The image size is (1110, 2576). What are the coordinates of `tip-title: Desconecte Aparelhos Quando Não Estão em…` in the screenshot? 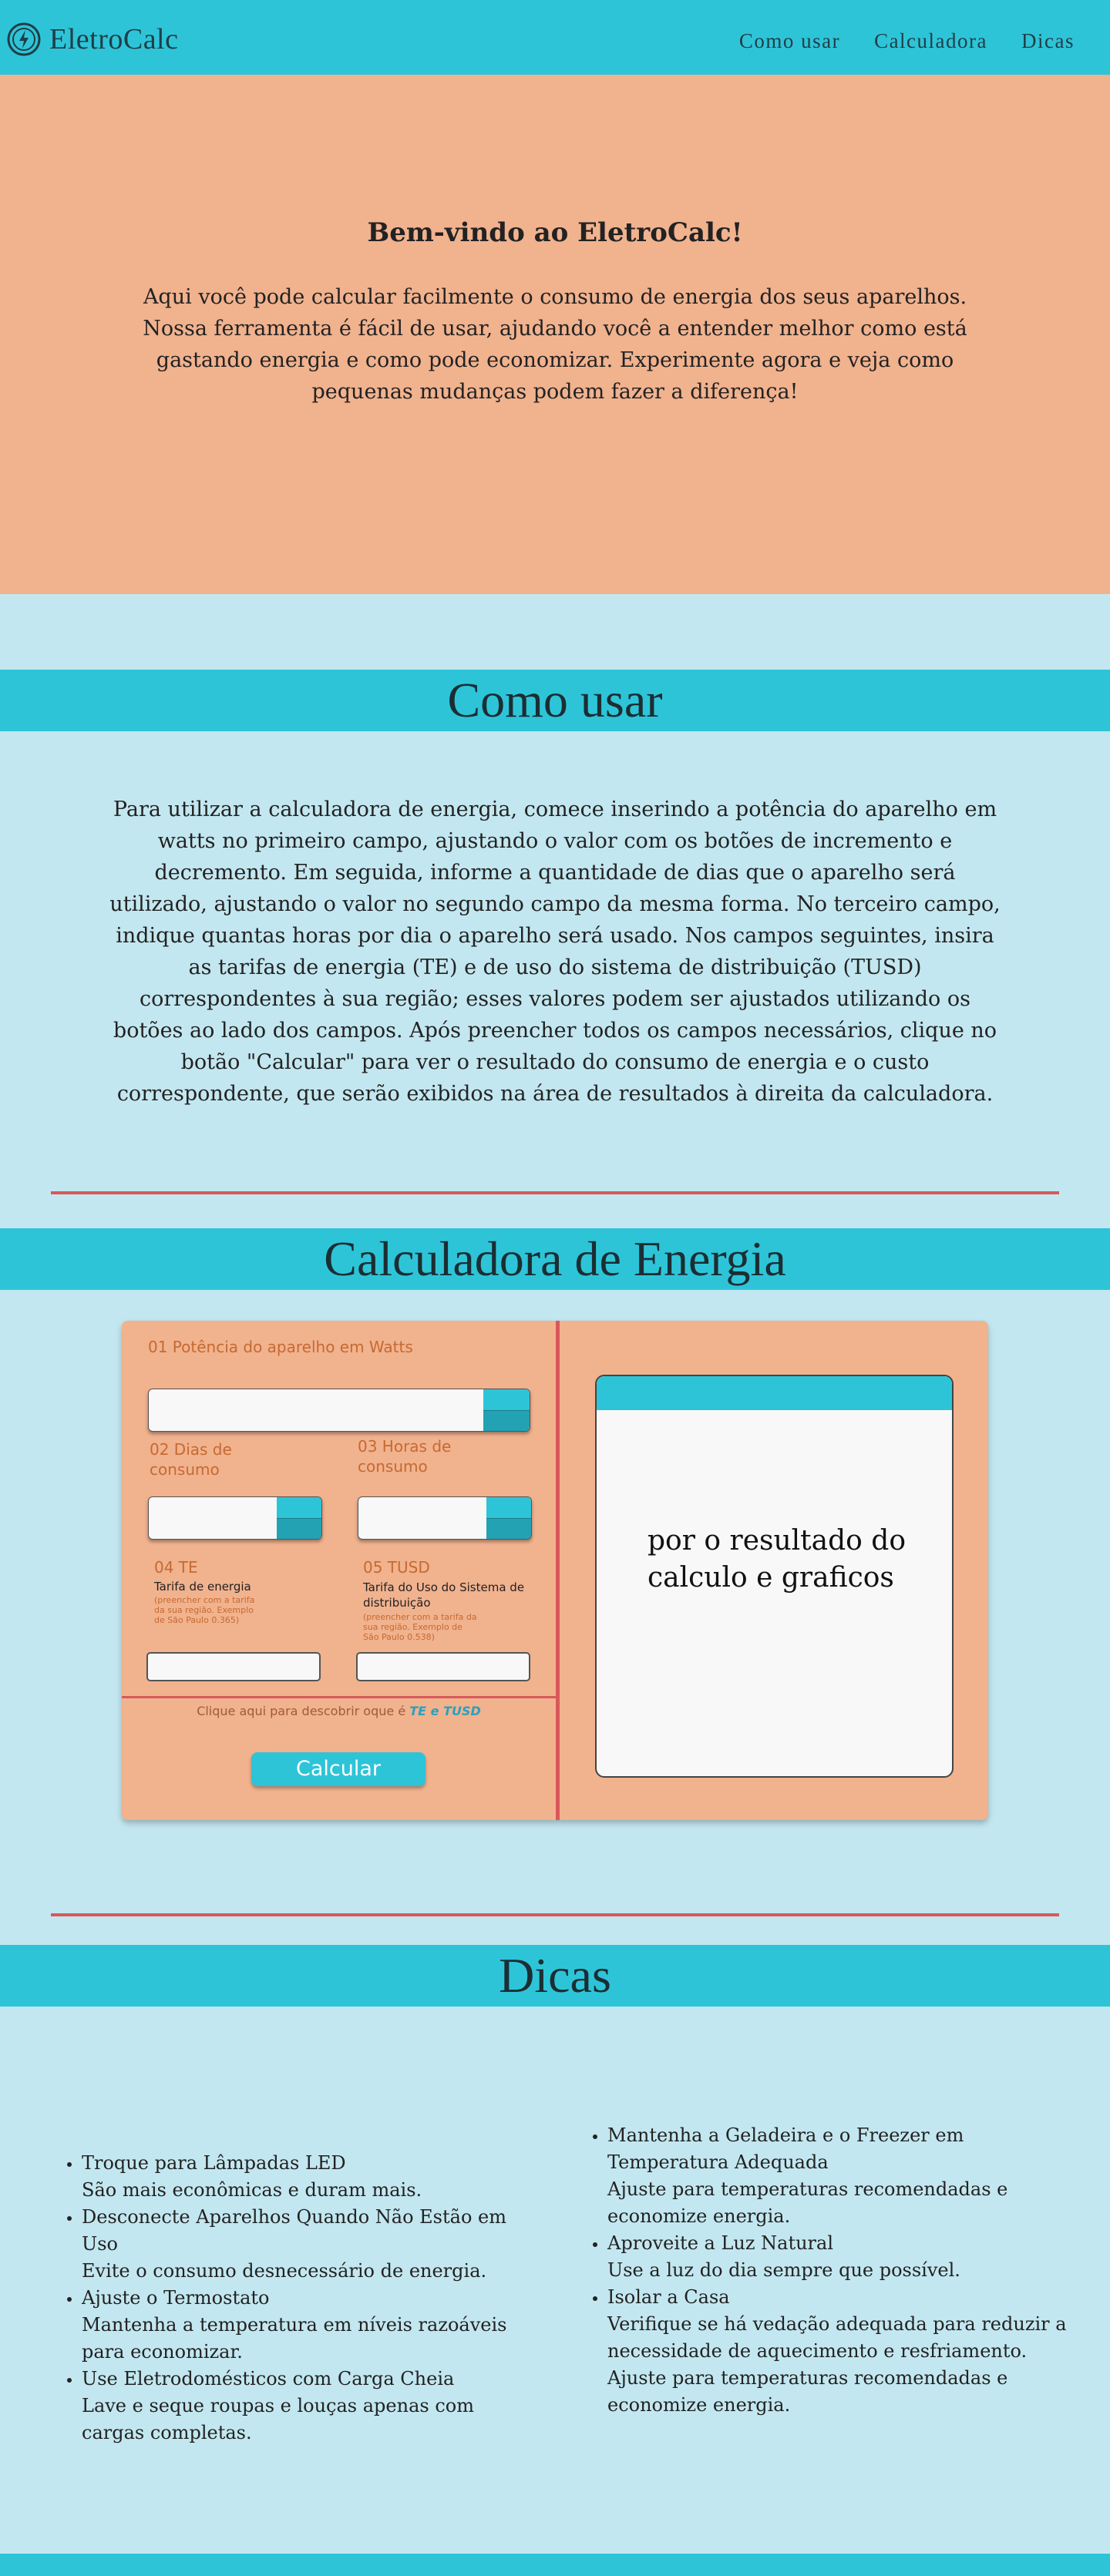 It's located at (294, 2230).